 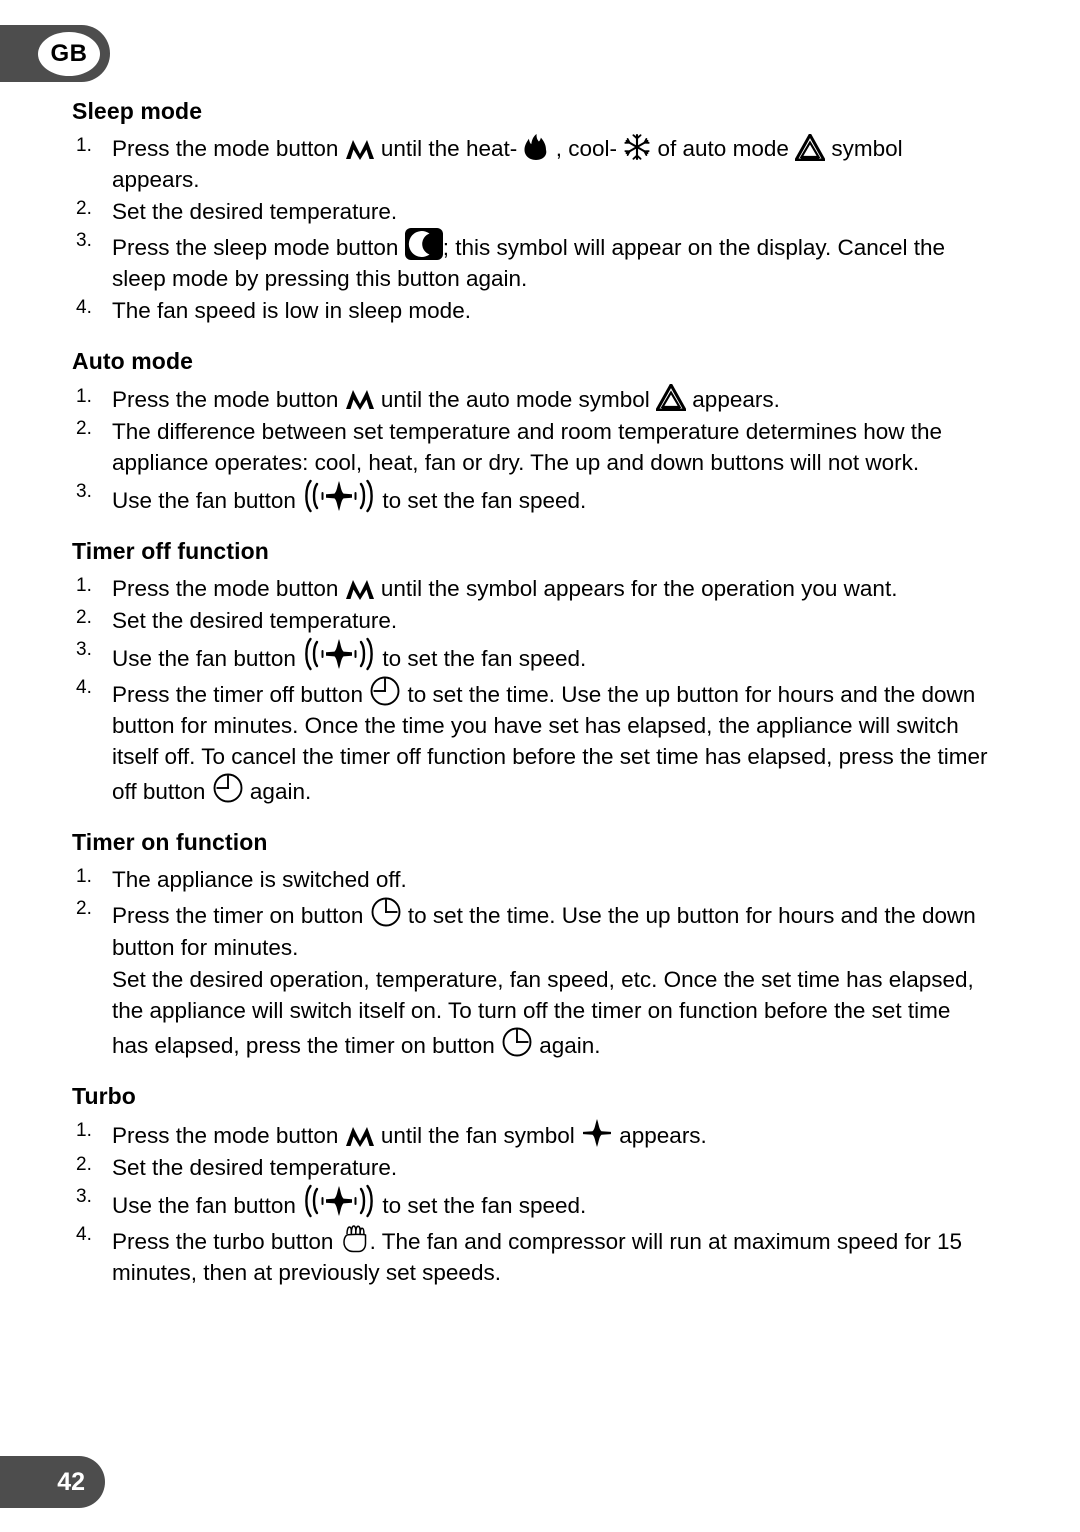 What do you see at coordinates (586, 149) in the screenshot?
I see `step-text: , cool-` at bounding box center [586, 149].